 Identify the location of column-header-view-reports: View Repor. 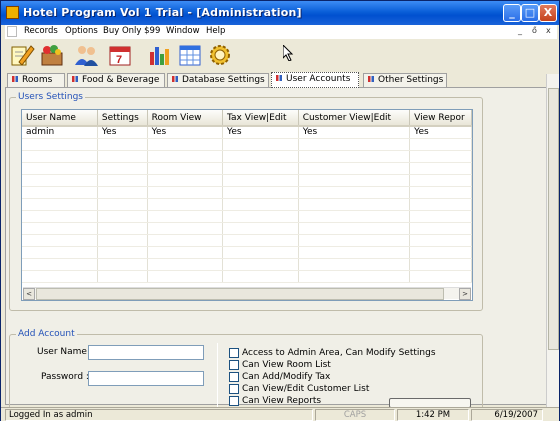
(440, 118).